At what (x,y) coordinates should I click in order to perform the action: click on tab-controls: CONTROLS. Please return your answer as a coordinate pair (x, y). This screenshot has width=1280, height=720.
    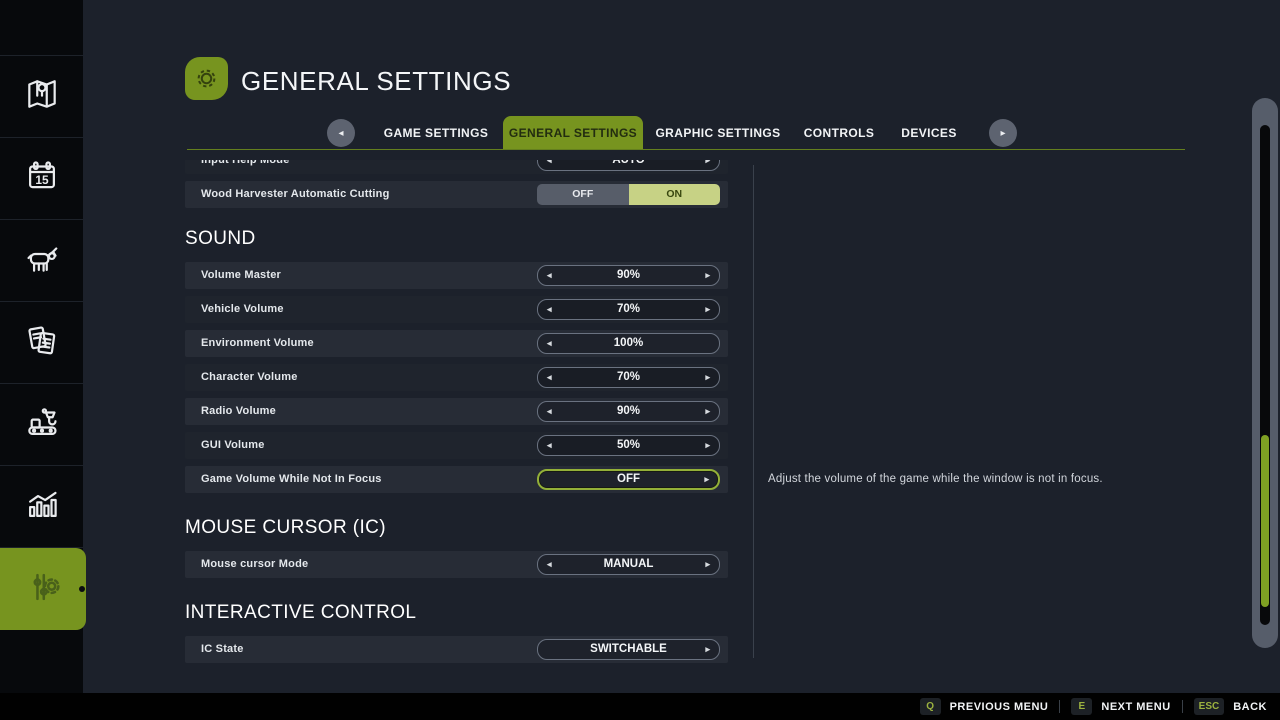
    Looking at the image, I should click on (839, 133).